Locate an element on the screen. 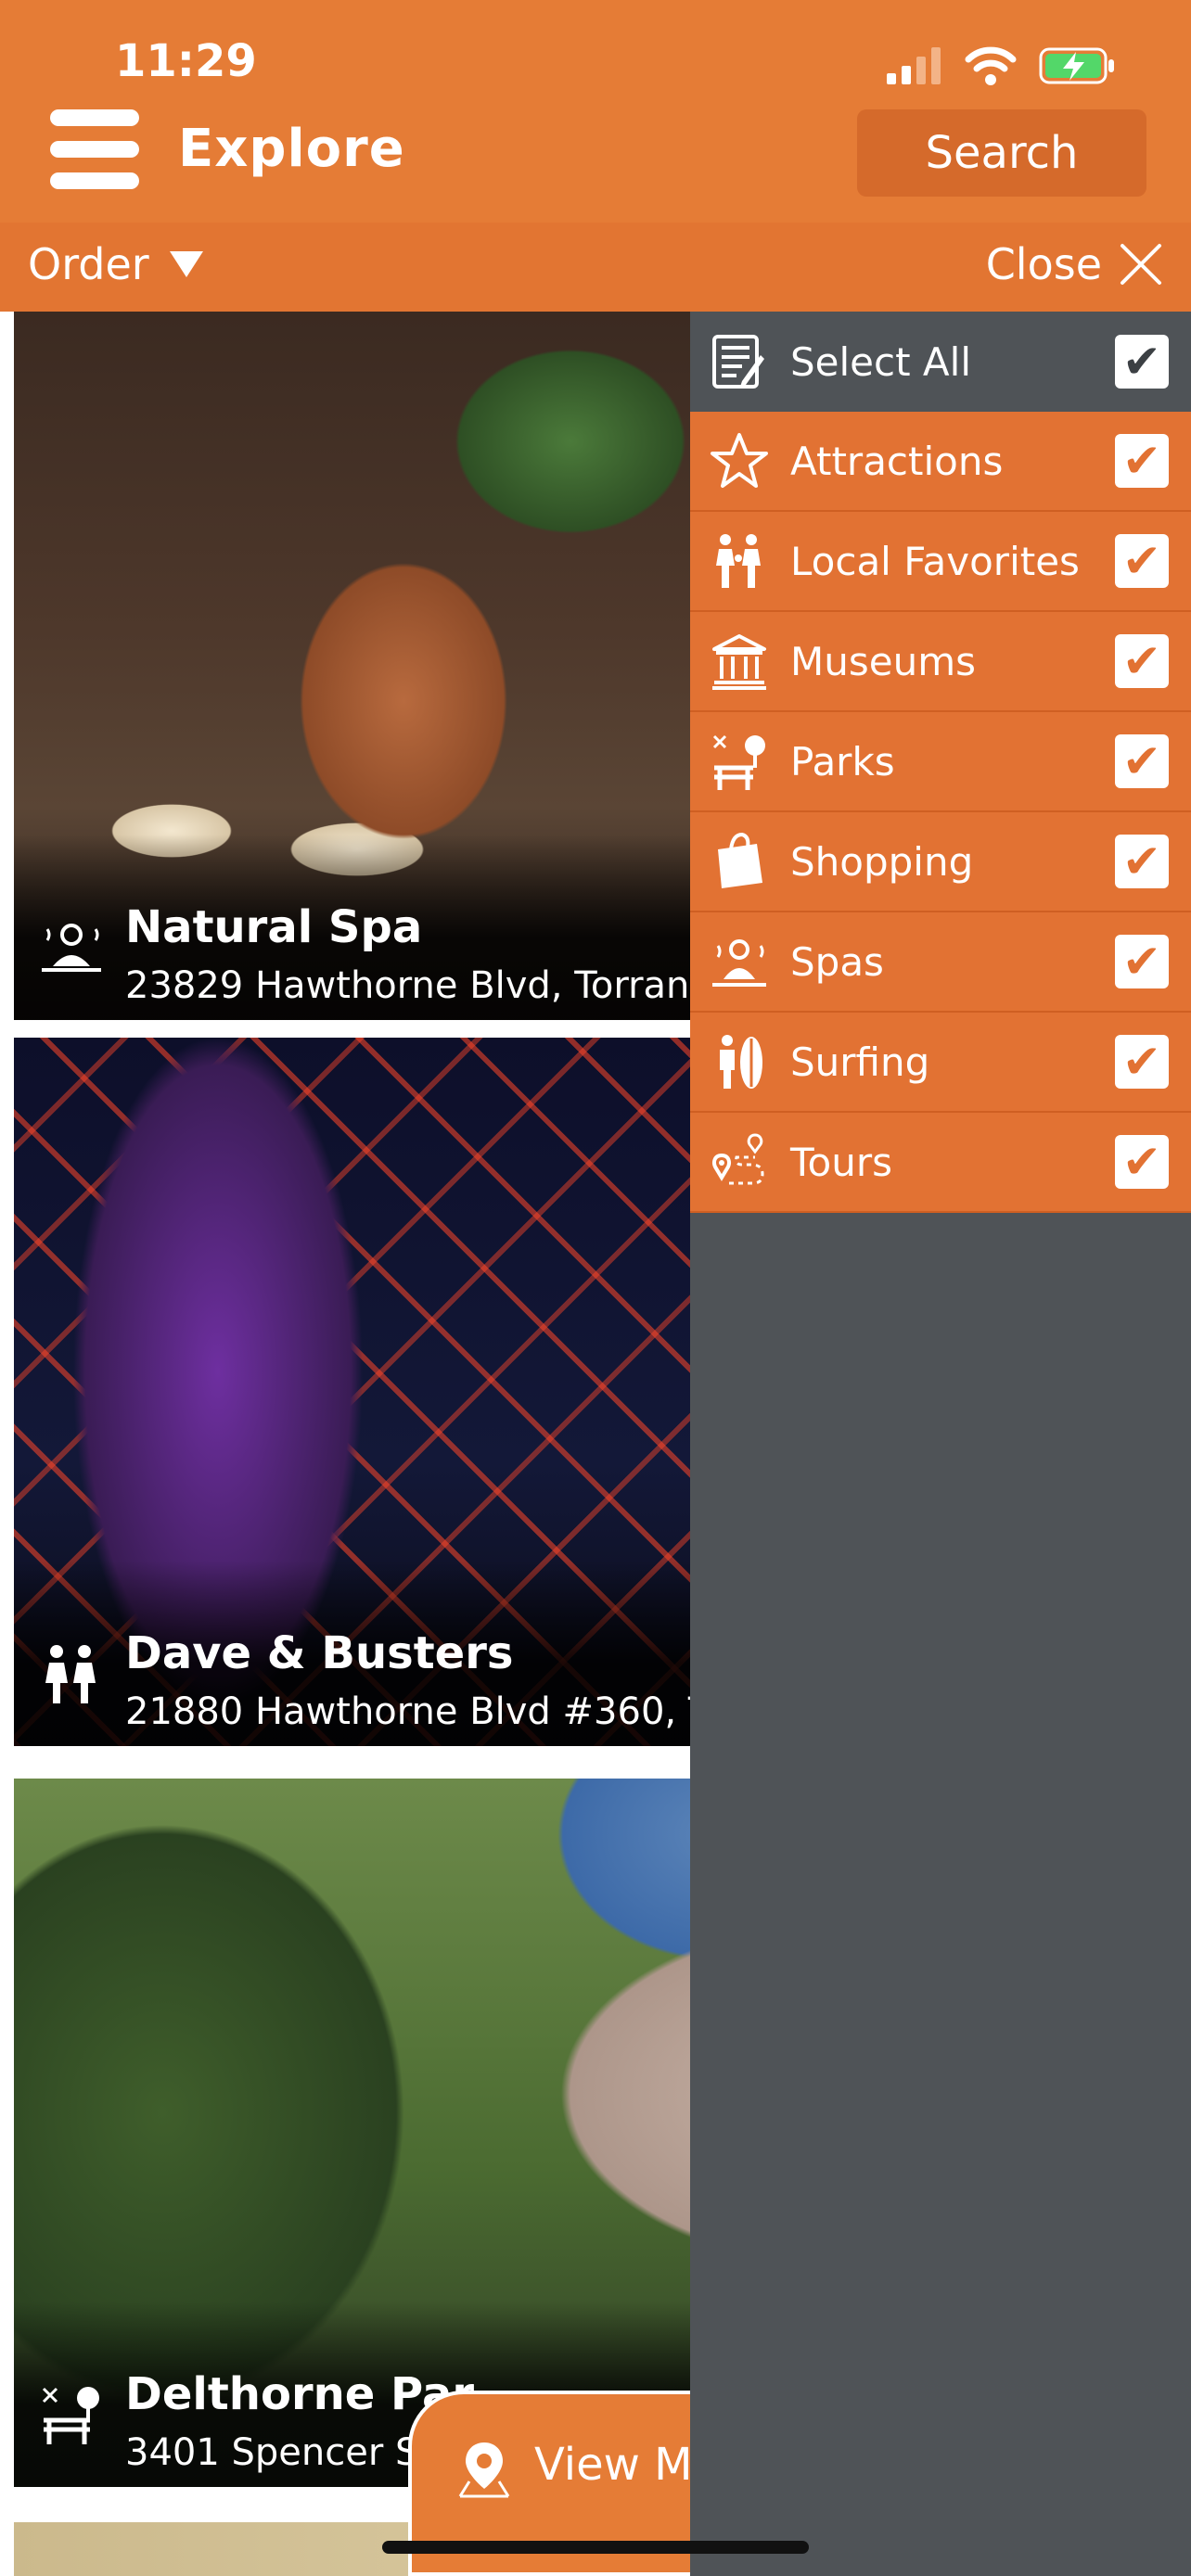  category-row-local-favorites: Local Favorites ✔ is located at coordinates (940, 562).